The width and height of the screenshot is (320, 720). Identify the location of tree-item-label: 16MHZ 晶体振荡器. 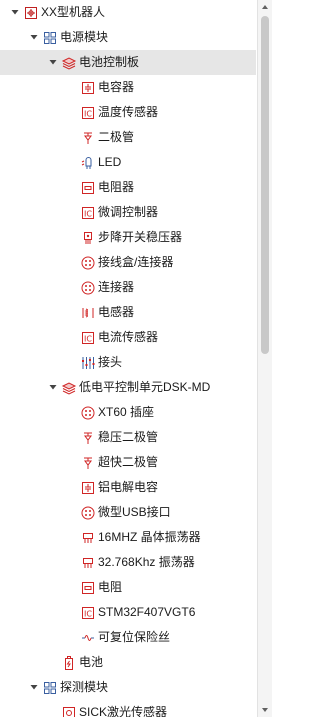
(149, 537).